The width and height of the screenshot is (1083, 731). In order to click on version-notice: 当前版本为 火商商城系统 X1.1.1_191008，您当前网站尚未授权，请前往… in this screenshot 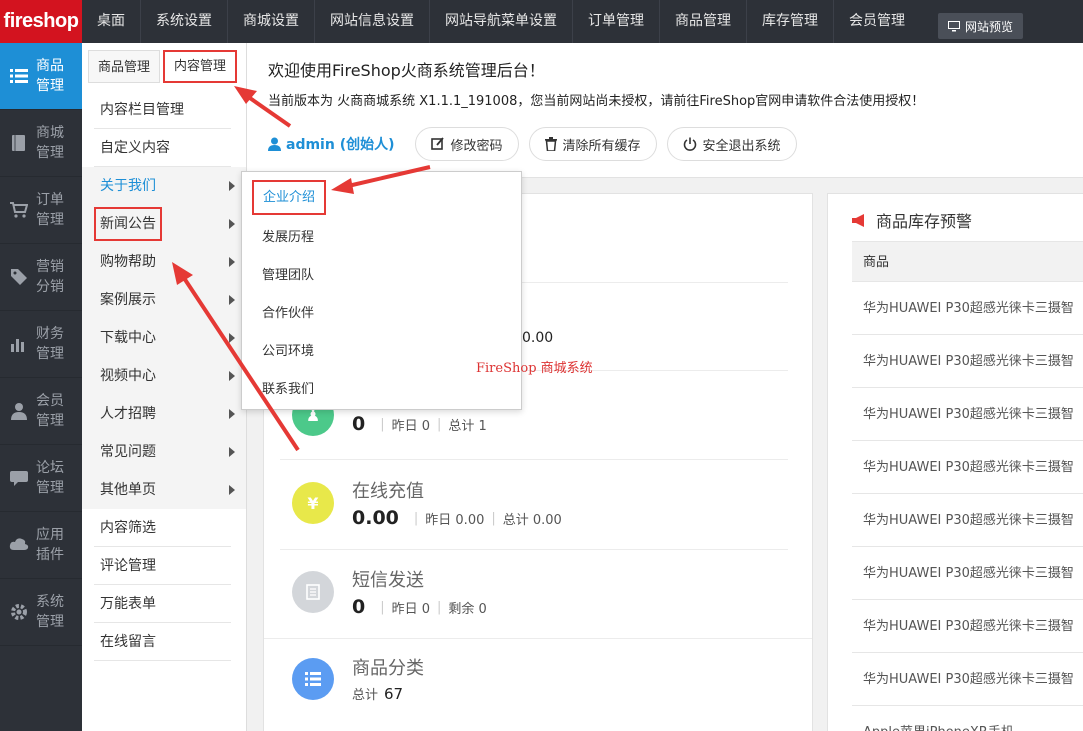, I will do `click(596, 101)`.